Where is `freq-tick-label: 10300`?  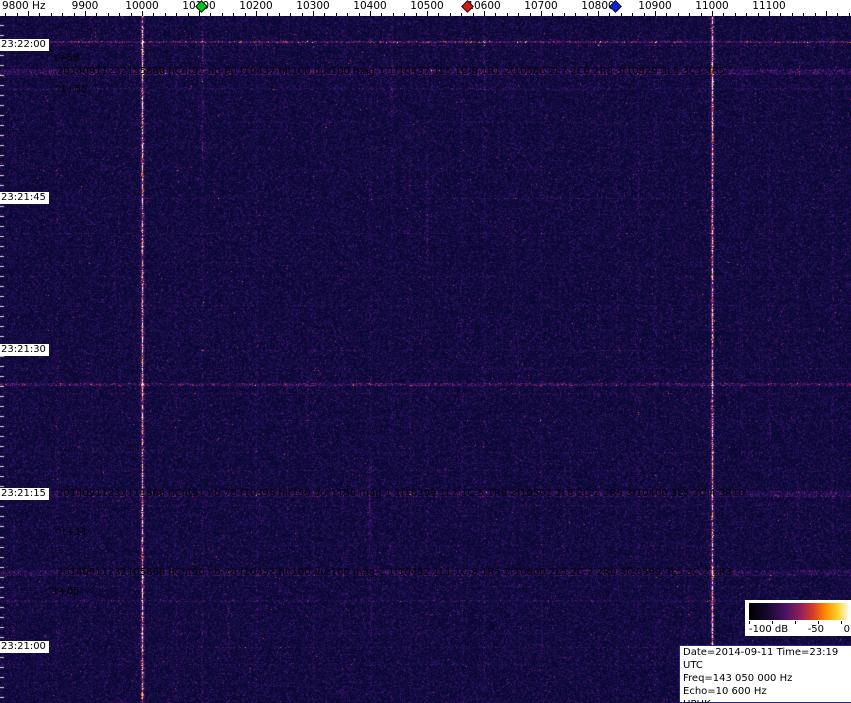
freq-tick-label: 10300 is located at coordinates (313, 6).